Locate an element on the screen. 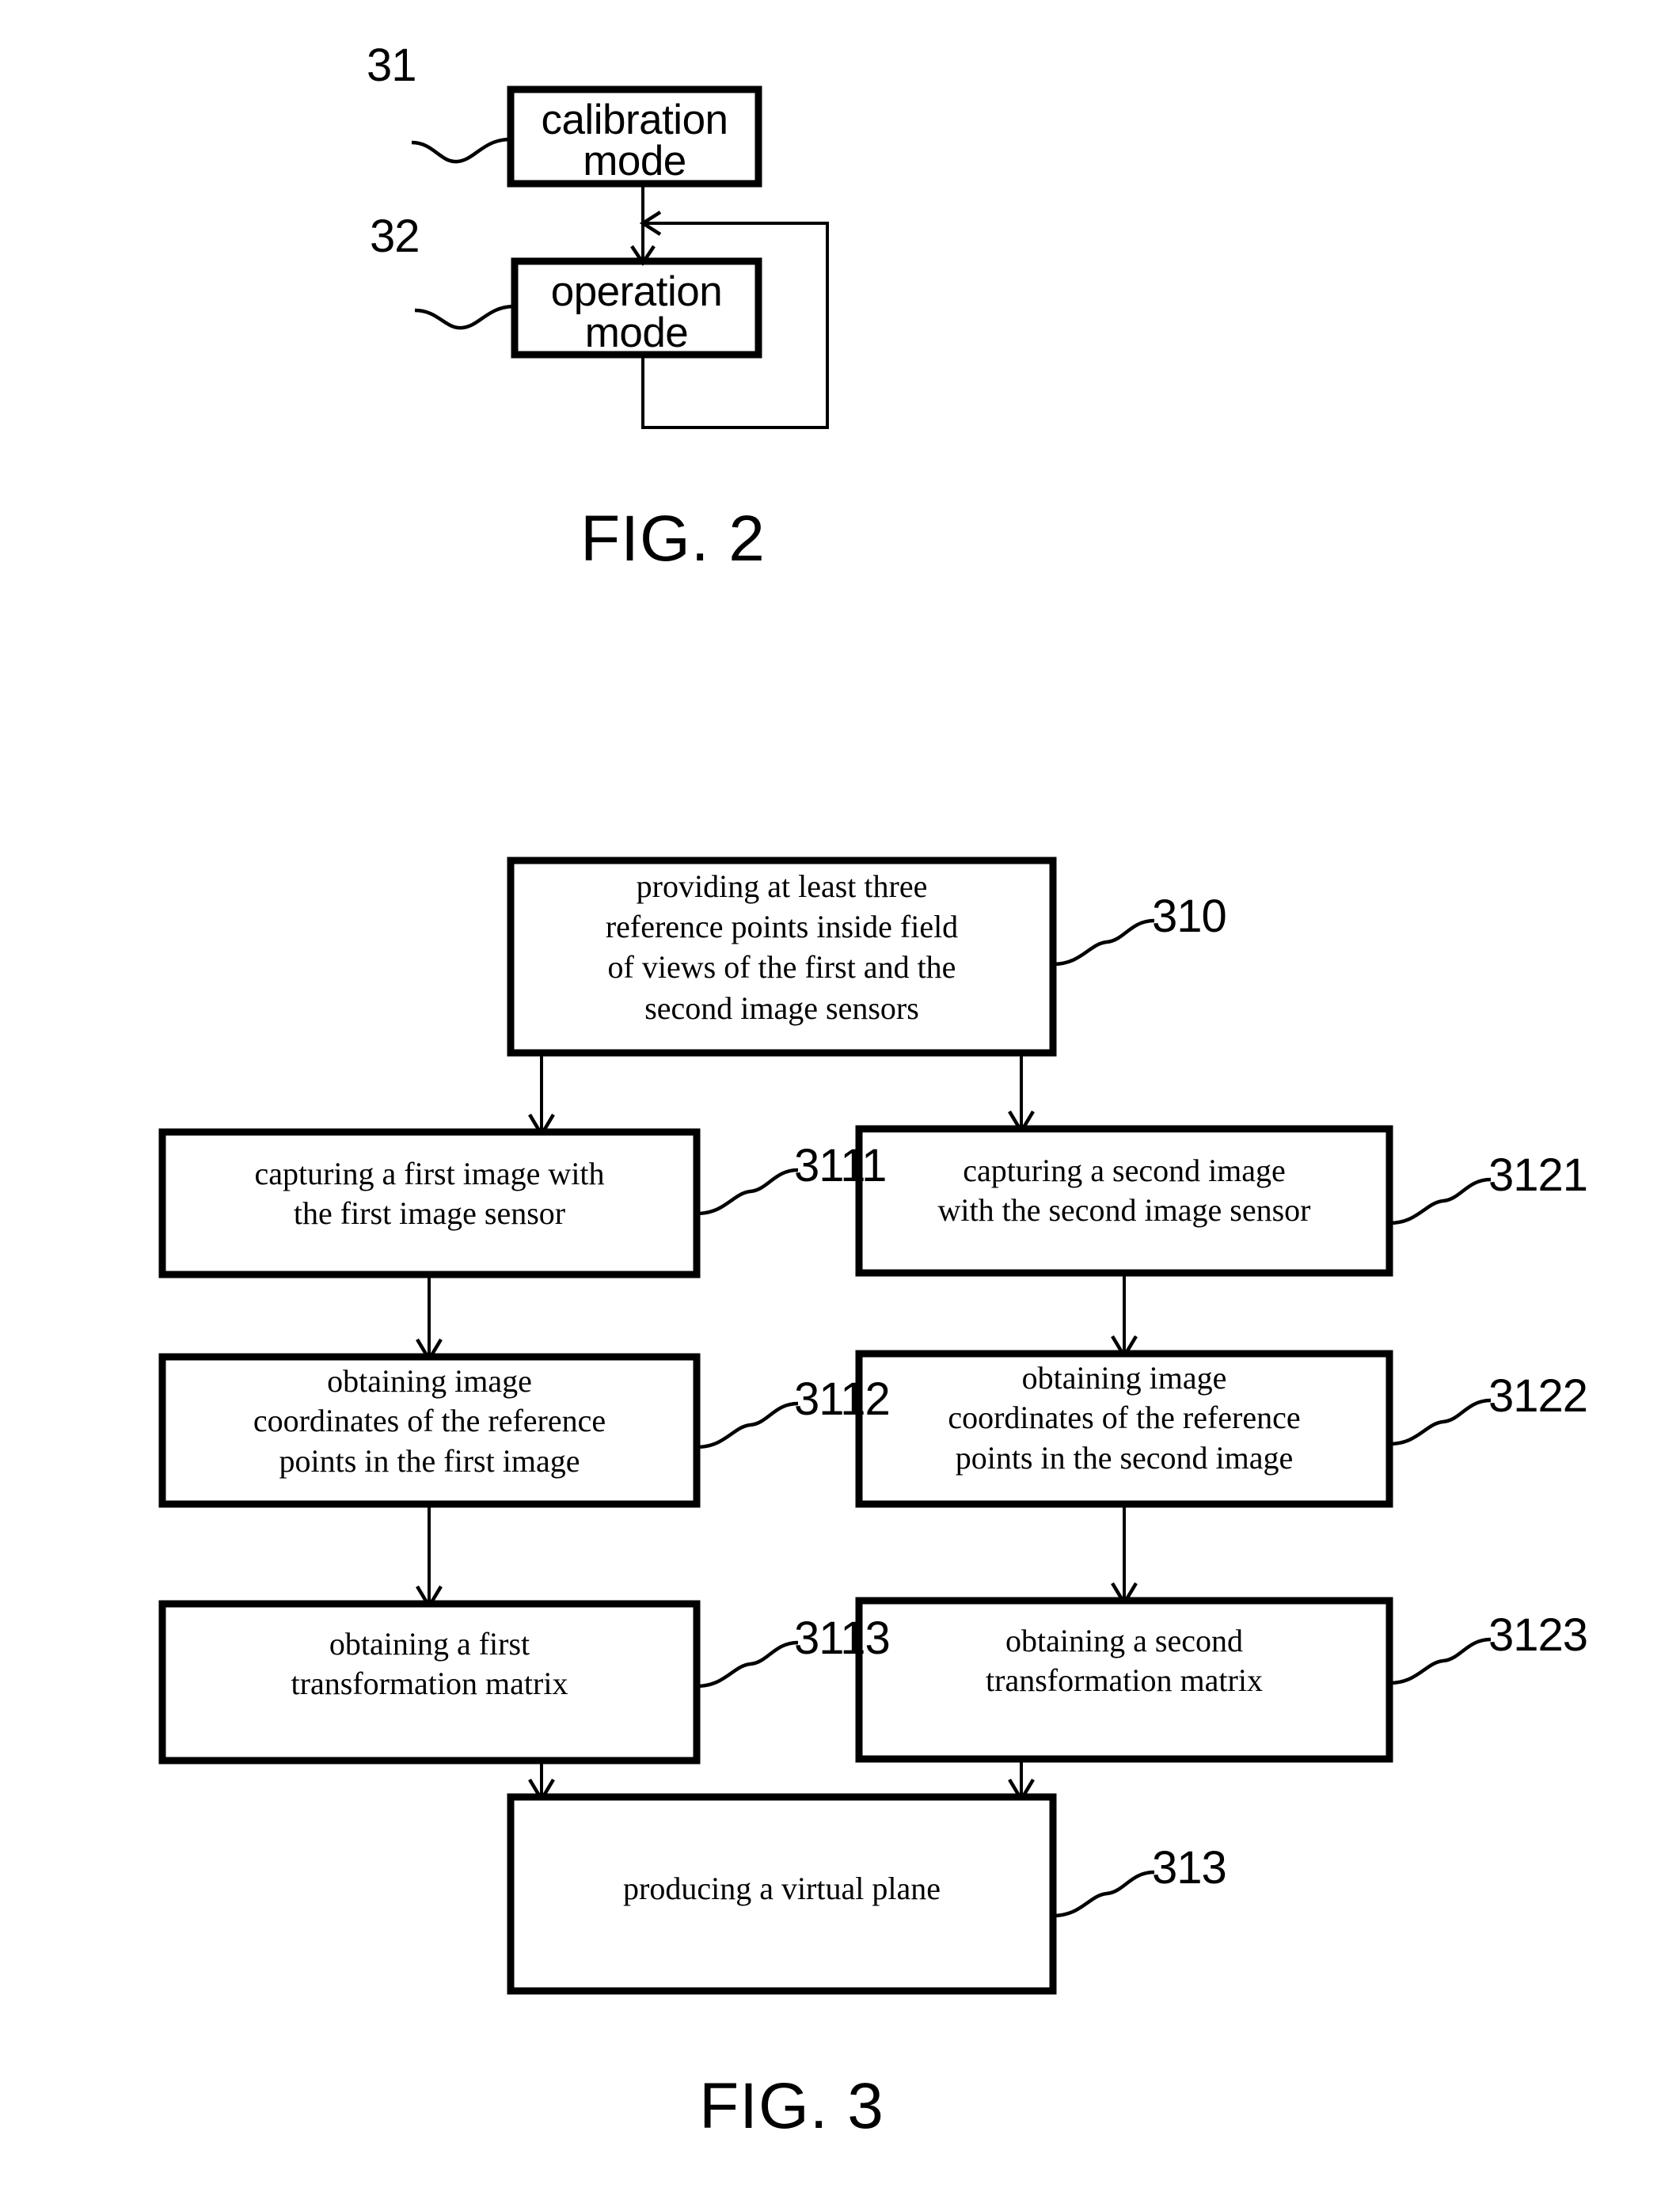  fig2-caption: FIG. 2 is located at coordinates (673, 539).